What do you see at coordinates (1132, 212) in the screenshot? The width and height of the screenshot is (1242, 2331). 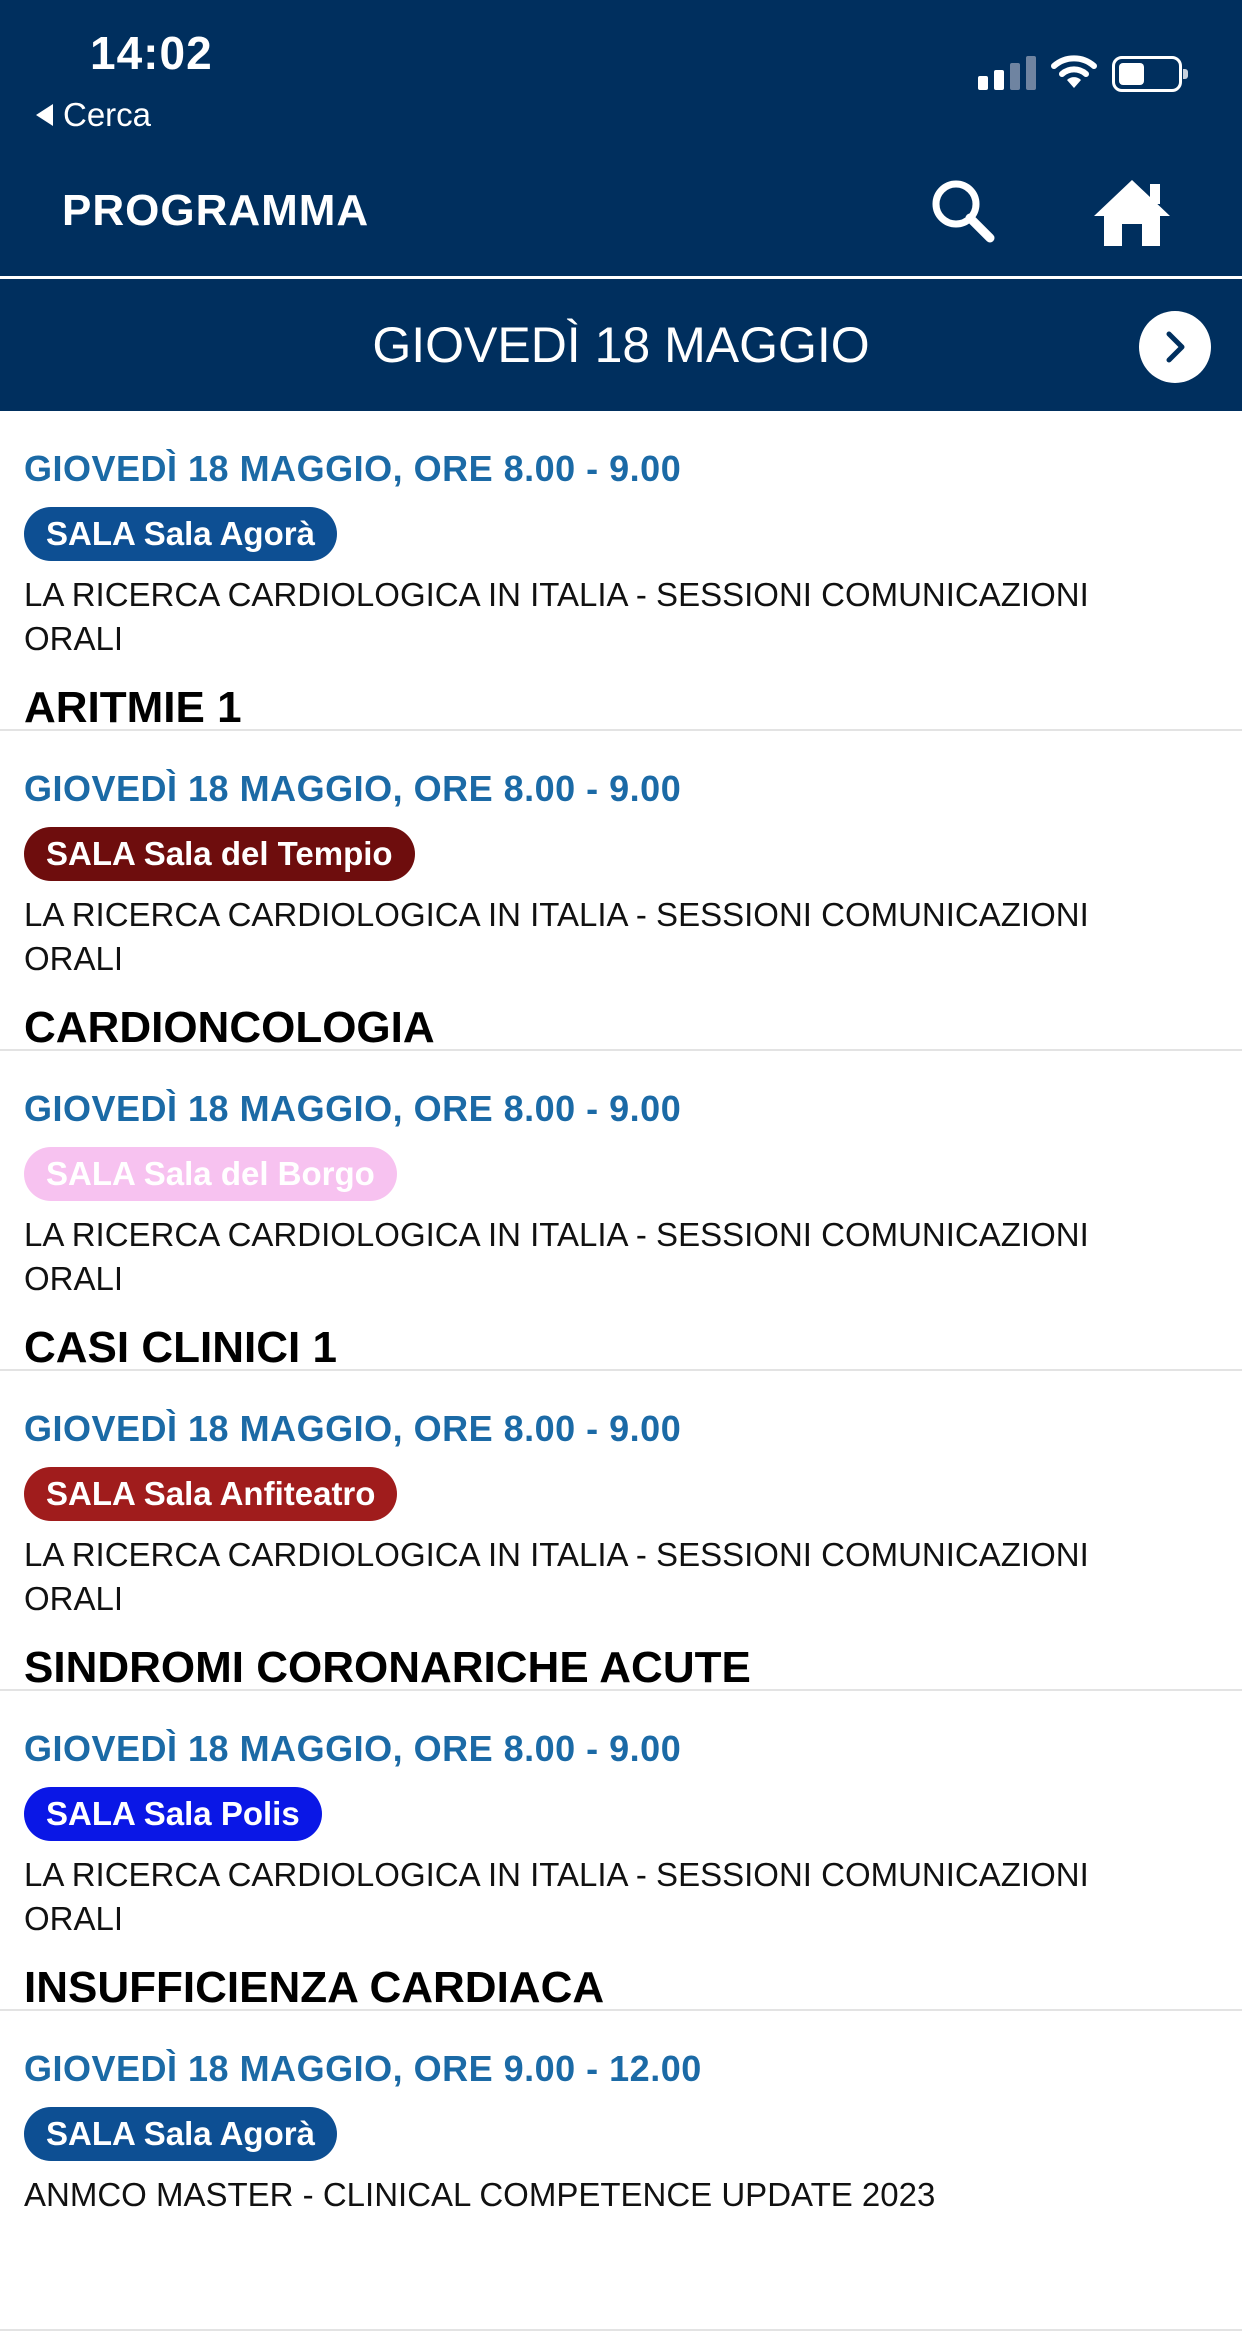 I see `home-icon` at bounding box center [1132, 212].